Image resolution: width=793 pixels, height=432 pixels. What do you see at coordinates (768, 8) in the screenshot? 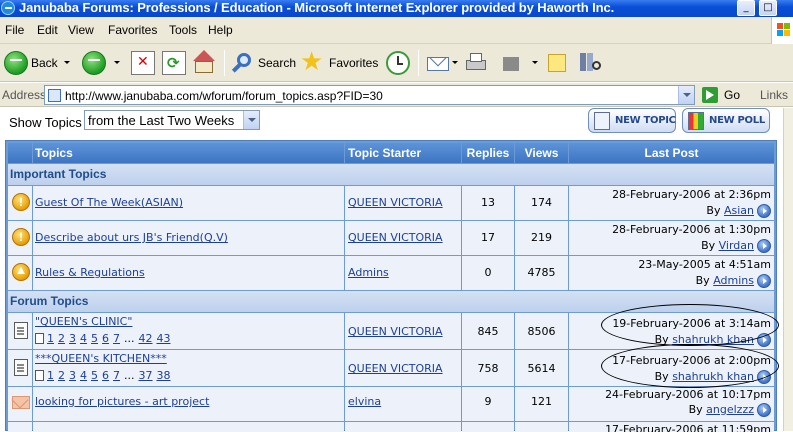
I see `maximize-button: □` at bounding box center [768, 8].